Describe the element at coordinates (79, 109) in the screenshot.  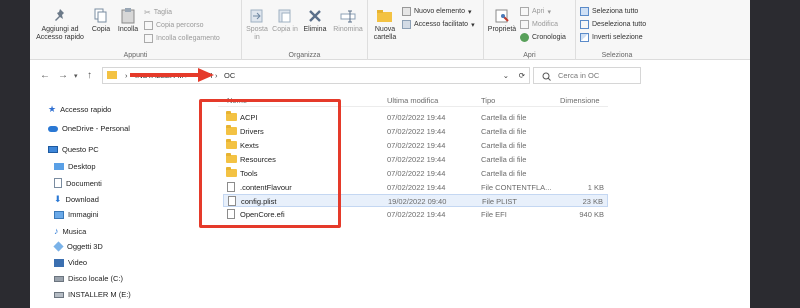
I see `sidebar-item-quick-access: ★ Accesso rapido` at that location.